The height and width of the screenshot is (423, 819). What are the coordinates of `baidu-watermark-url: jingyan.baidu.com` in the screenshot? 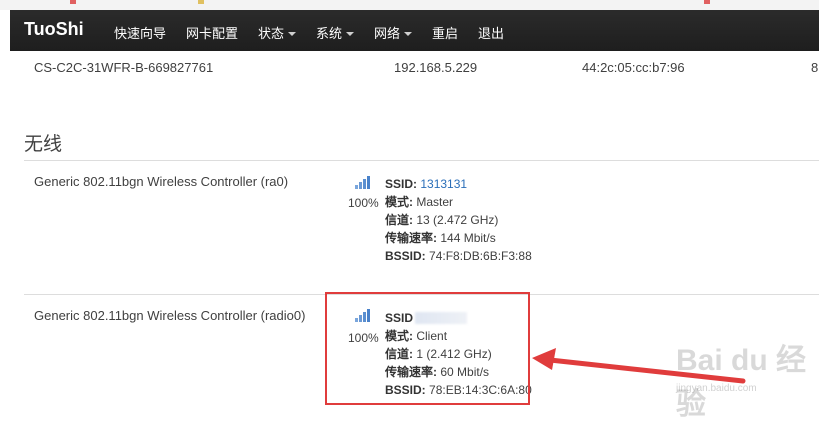 It's located at (716, 388).